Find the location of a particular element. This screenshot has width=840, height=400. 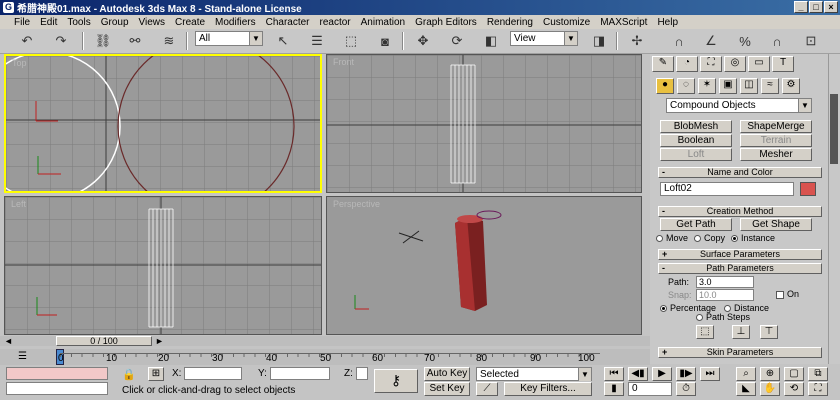

current-frame-input: 0 is located at coordinates (650, 389).